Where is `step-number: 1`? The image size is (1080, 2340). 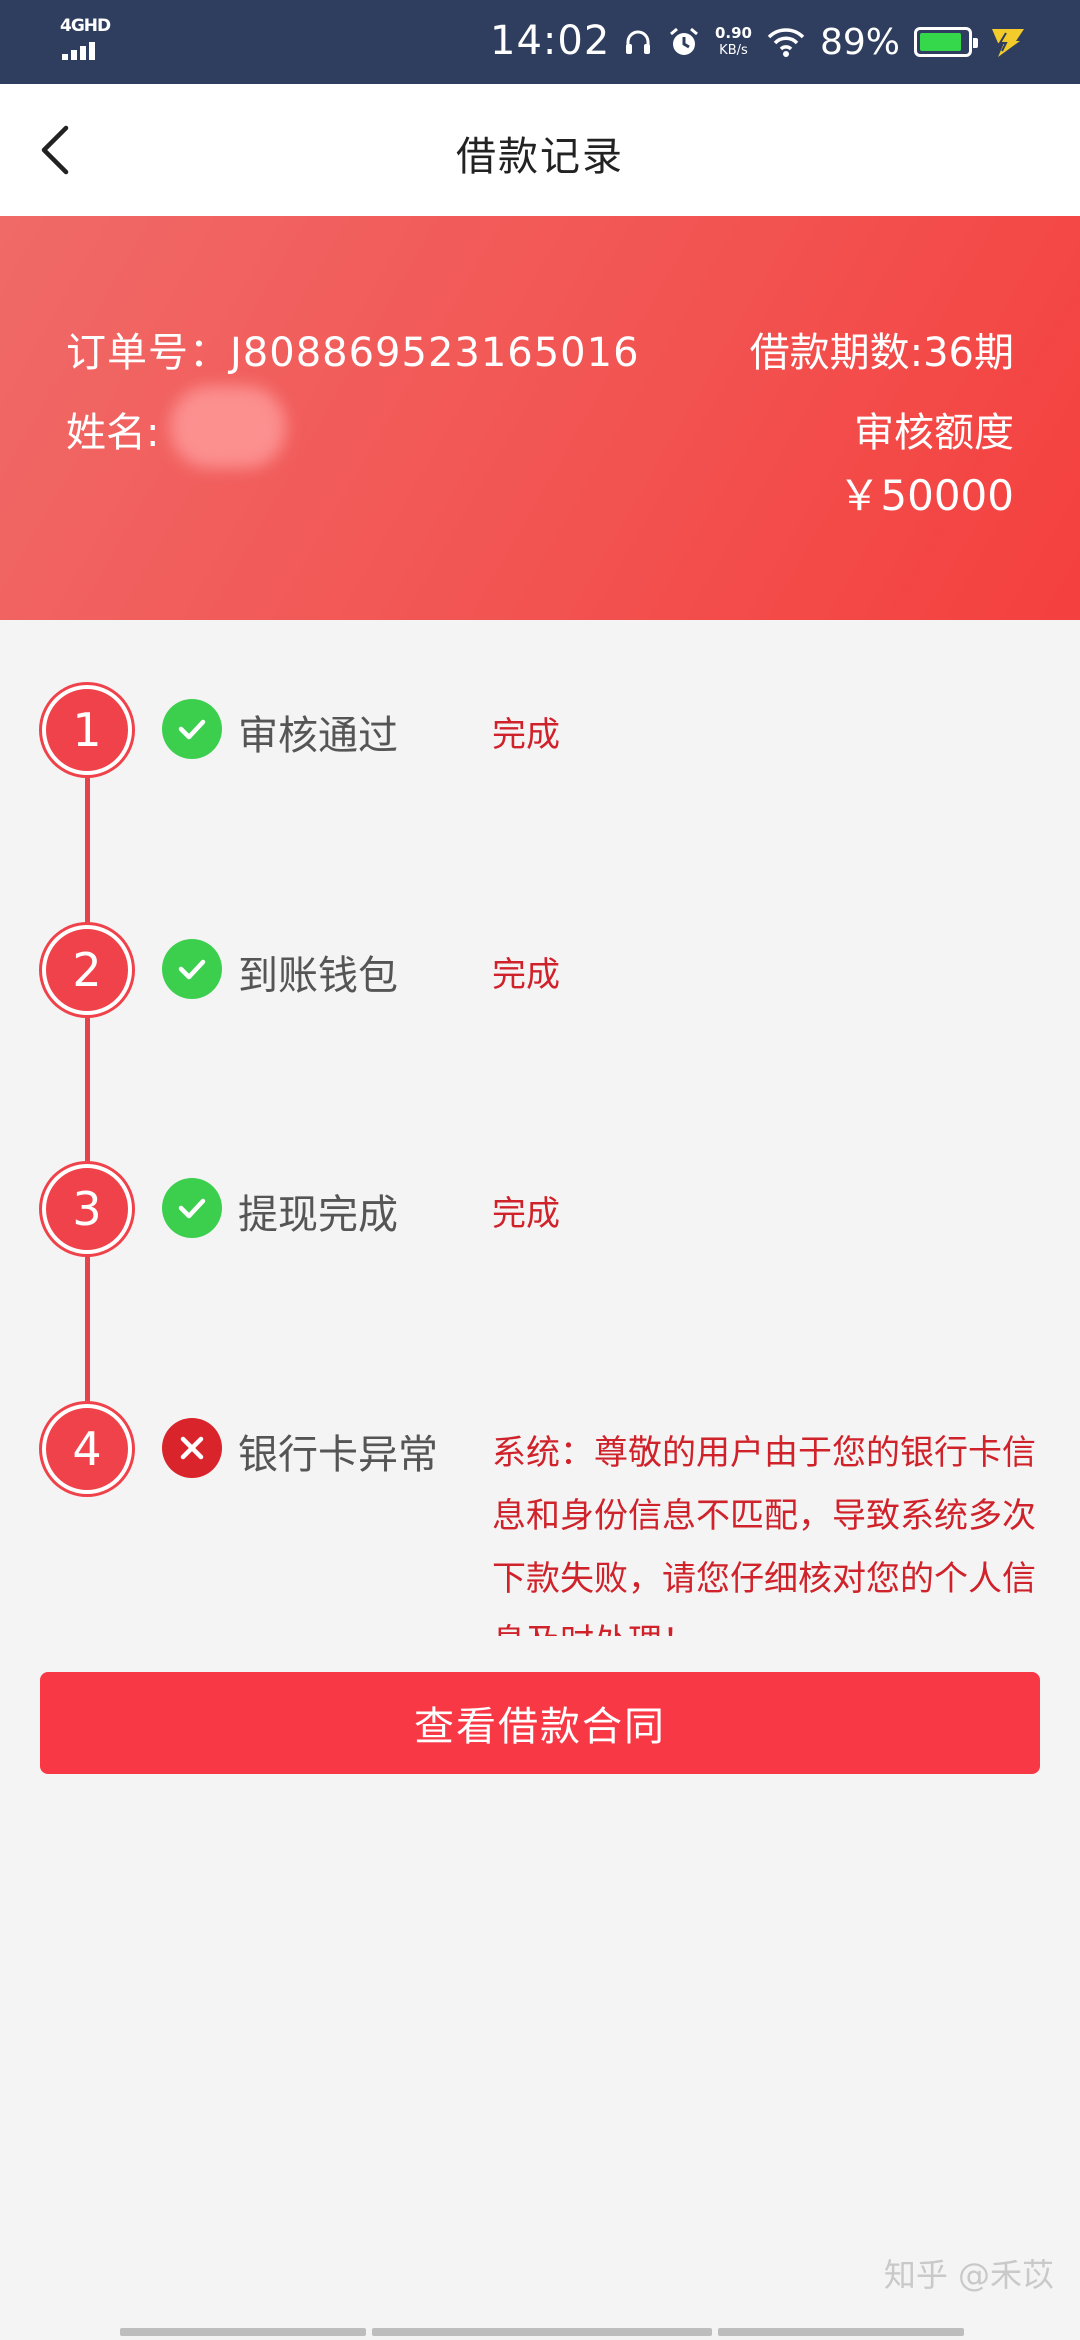
step-number: 1 is located at coordinates (87, 730).